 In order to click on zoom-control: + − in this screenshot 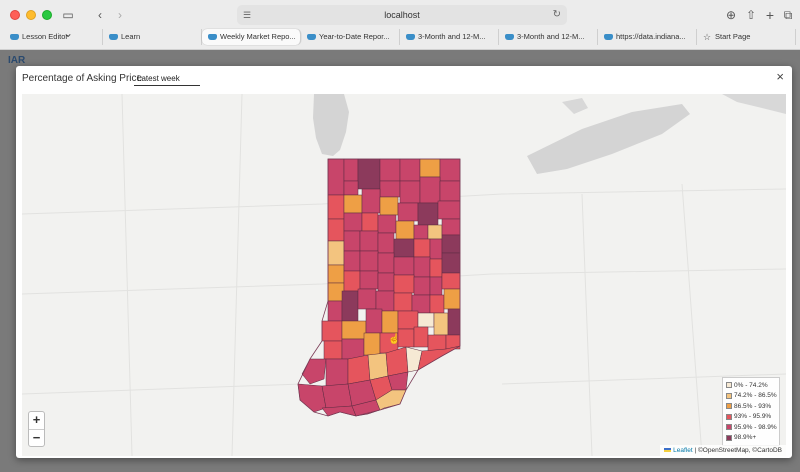, I will do `click(36, 429)`.